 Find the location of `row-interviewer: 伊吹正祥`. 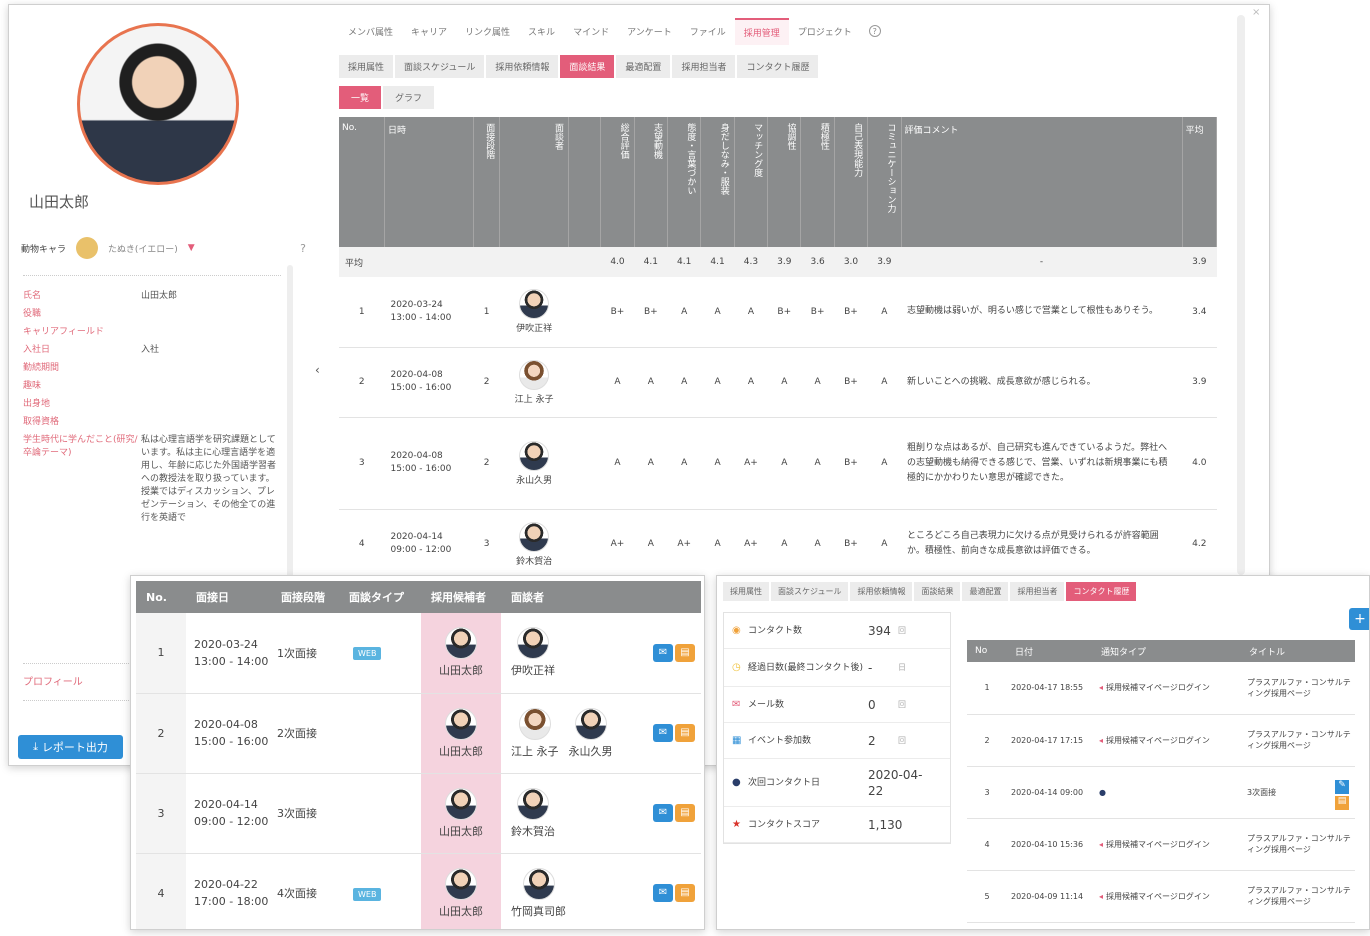

row-interviewer: 伊吹正祥 is located at coordinates (534, 312).